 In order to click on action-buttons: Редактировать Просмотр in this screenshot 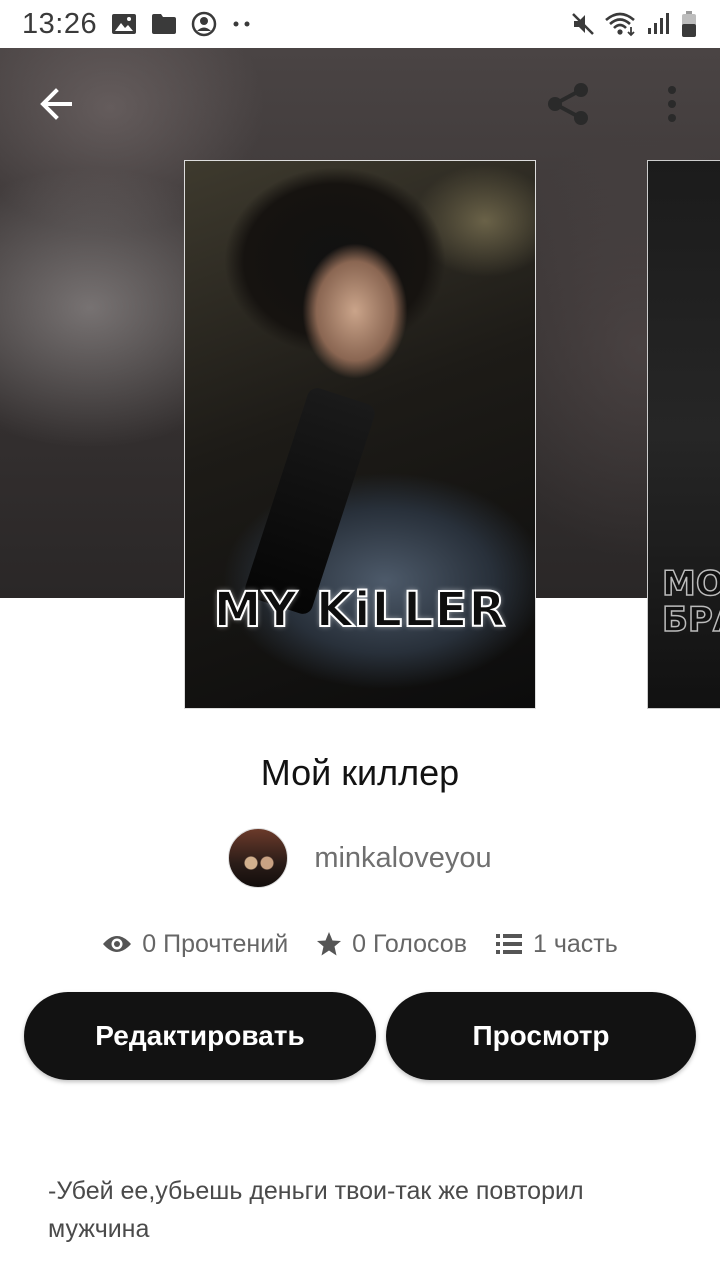, I will do `click(360, 1036)`.